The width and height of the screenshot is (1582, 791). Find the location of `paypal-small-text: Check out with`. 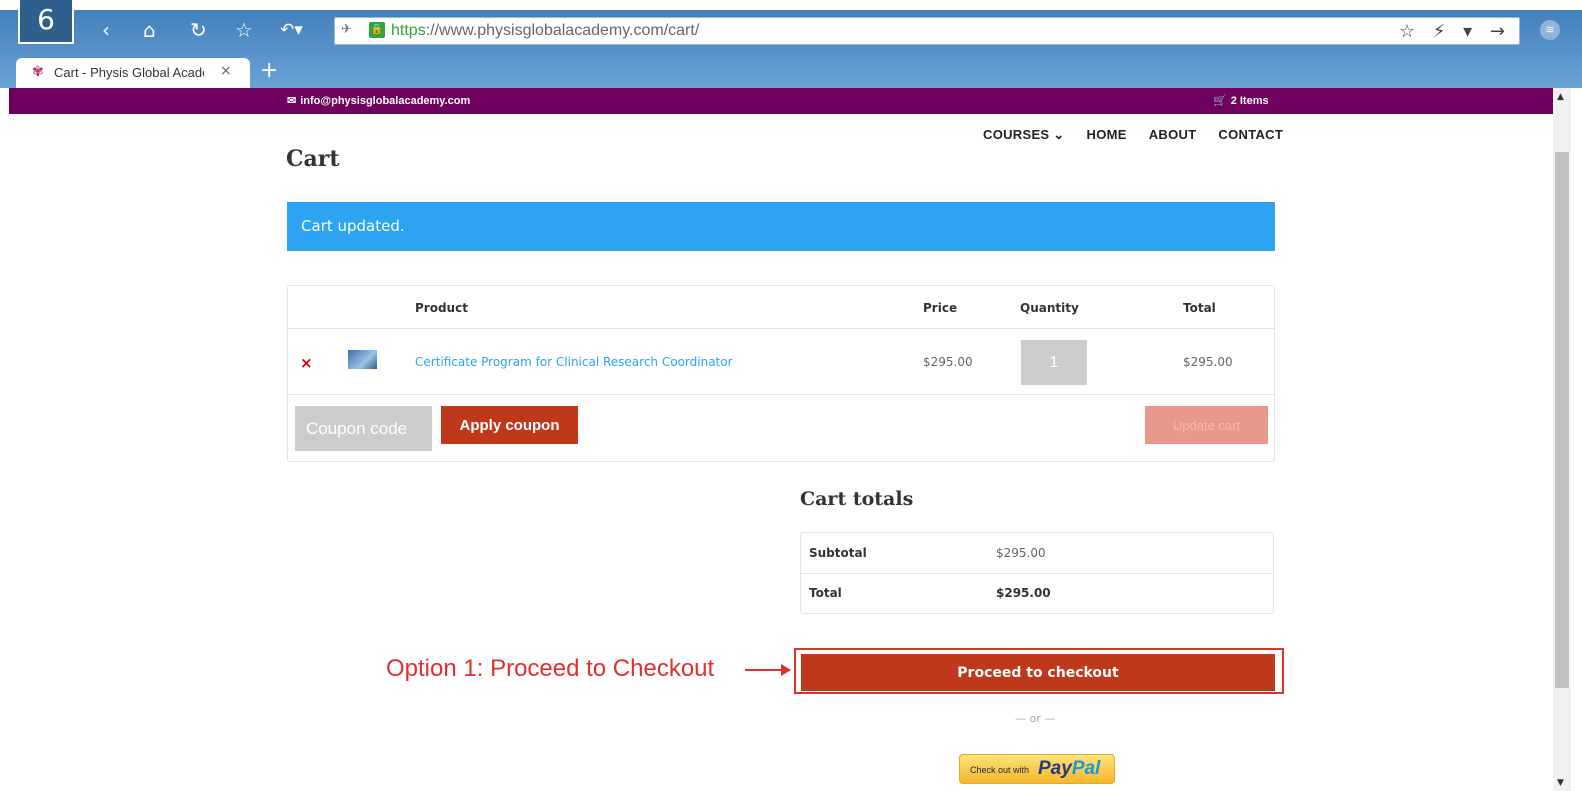

paypal-small-text: Check out with is located at coordinates (1000, 770).